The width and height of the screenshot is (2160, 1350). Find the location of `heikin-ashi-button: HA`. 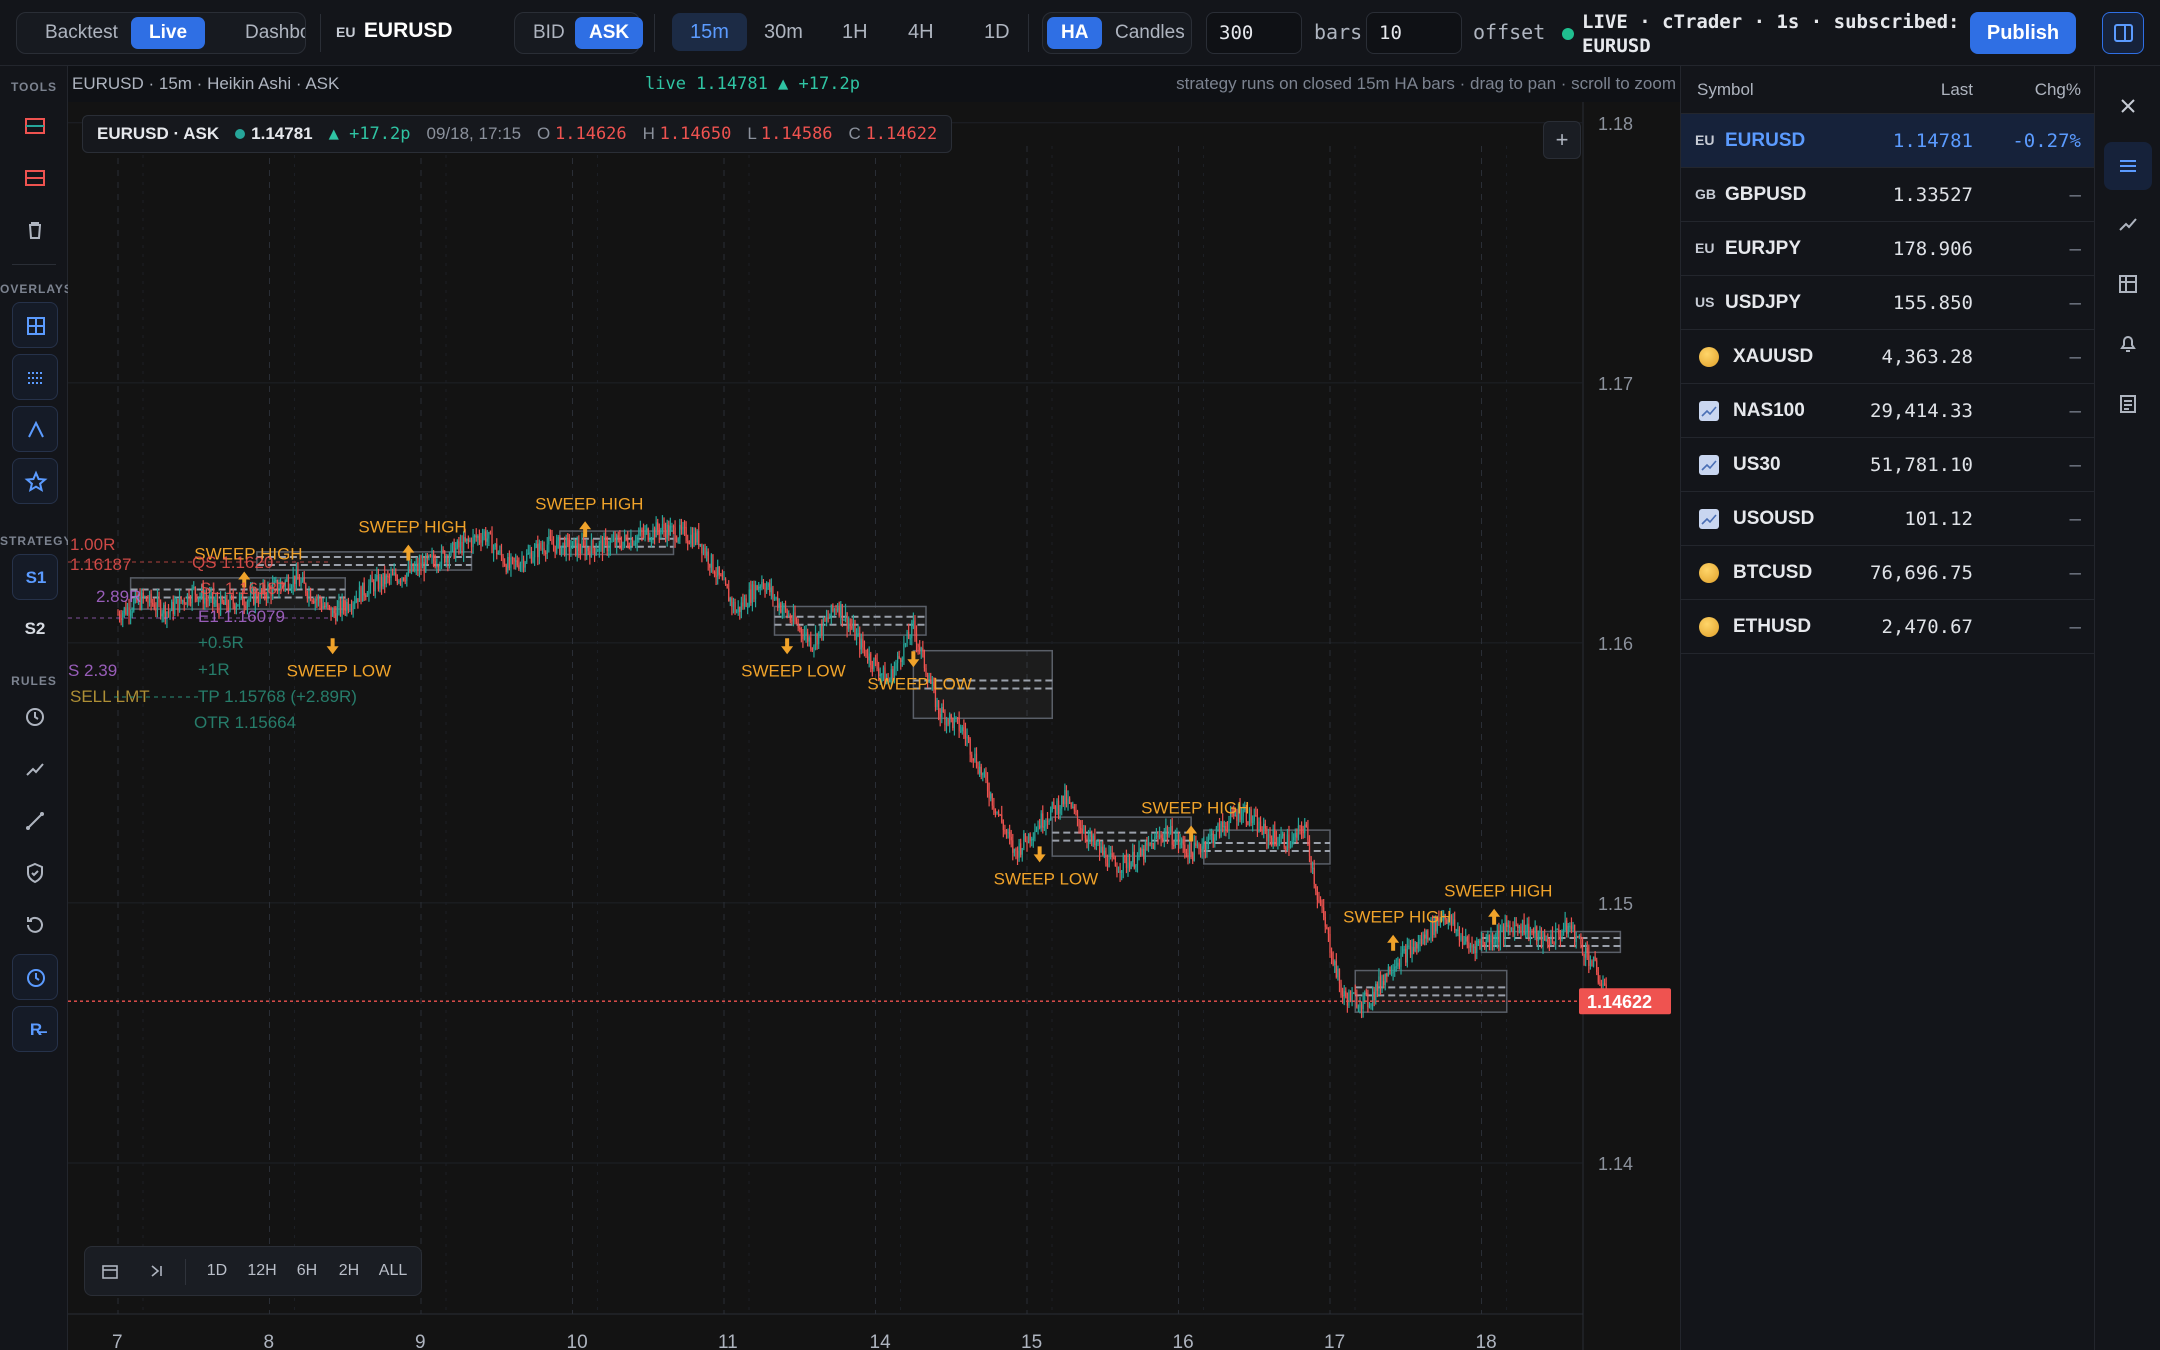

heikin-ashi-button: HA is located at coordinates (1075, 33).